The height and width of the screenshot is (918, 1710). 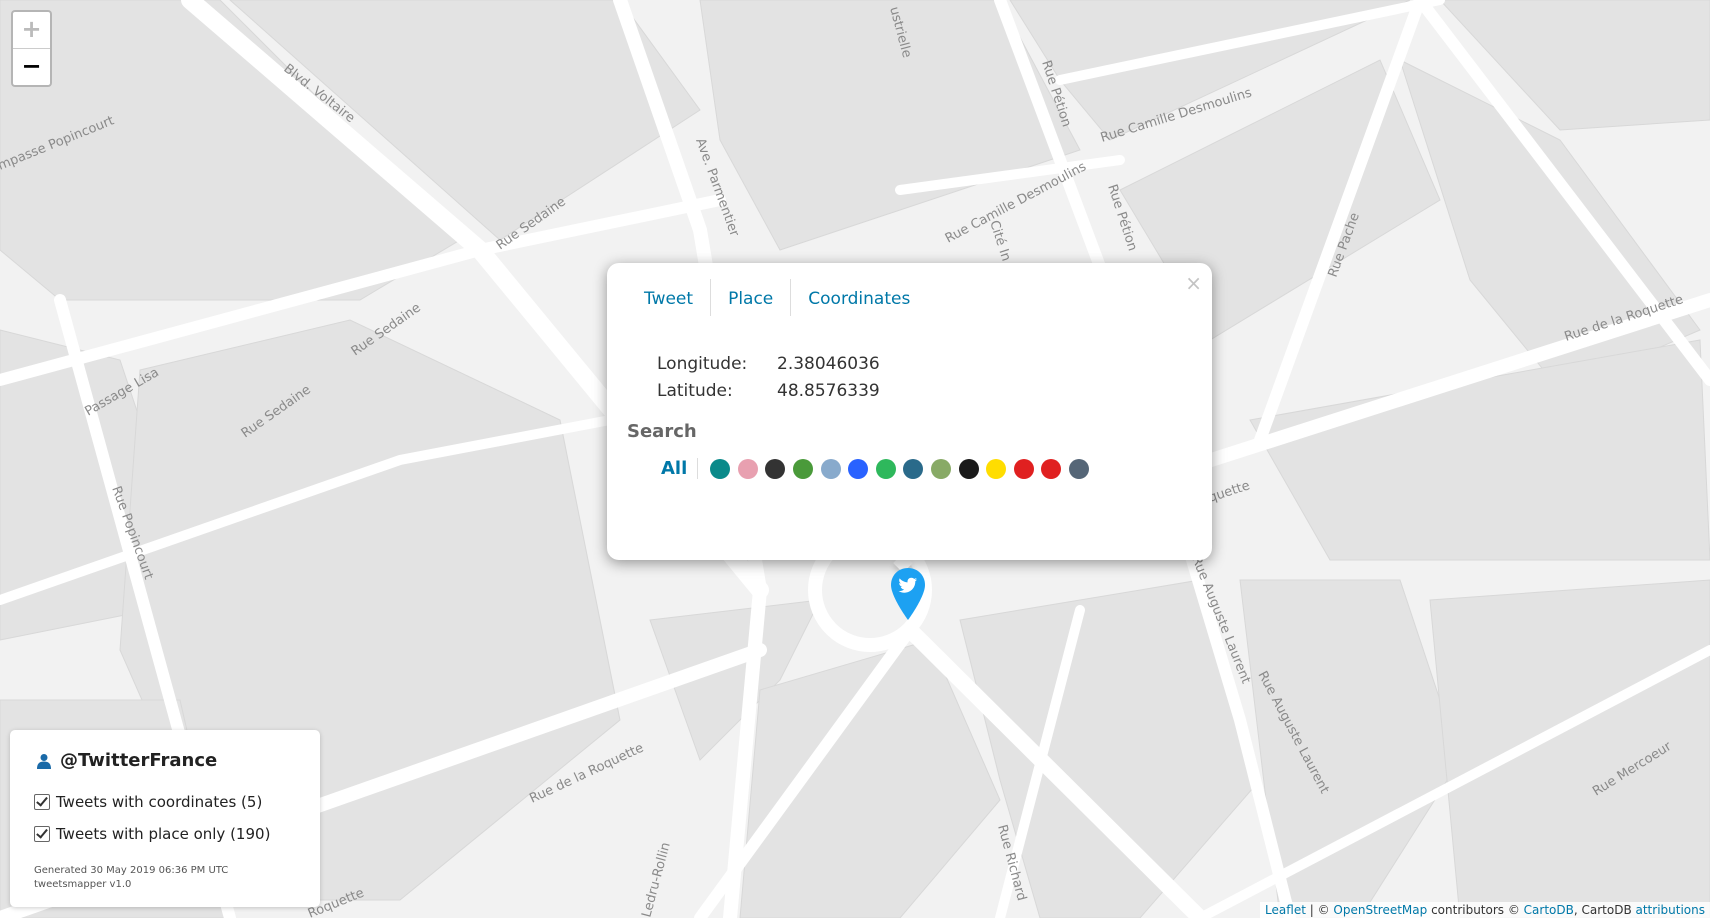 What do you see at coordinates (1193, 283) in the screenshot?
I see `popup-close-button: ×` at bounding box center [1193, 283].